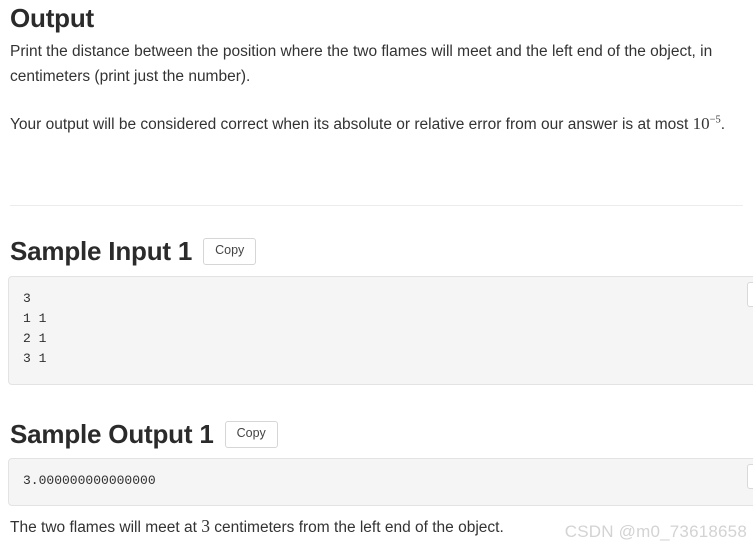 The height and width of the screenshot is (550, 753). Describe the element at coordinates (52, 18) in the screenshot. I see `output-section-heading: Output` at that location.